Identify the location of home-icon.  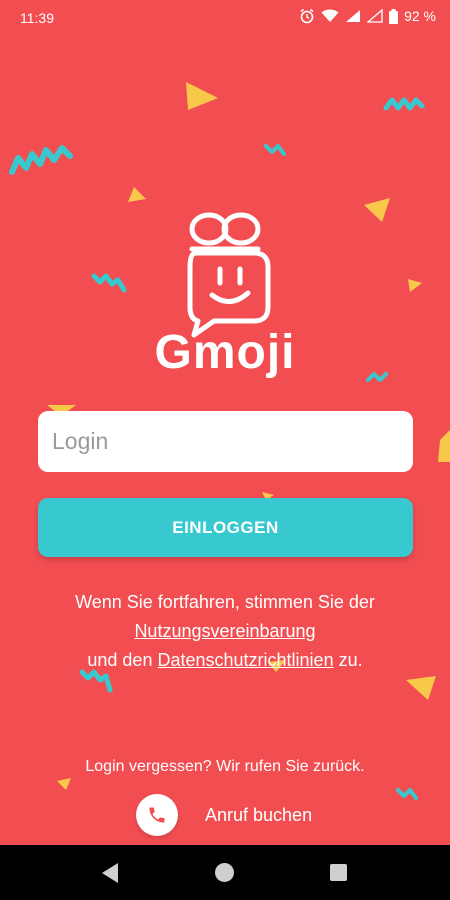
(224, 872).